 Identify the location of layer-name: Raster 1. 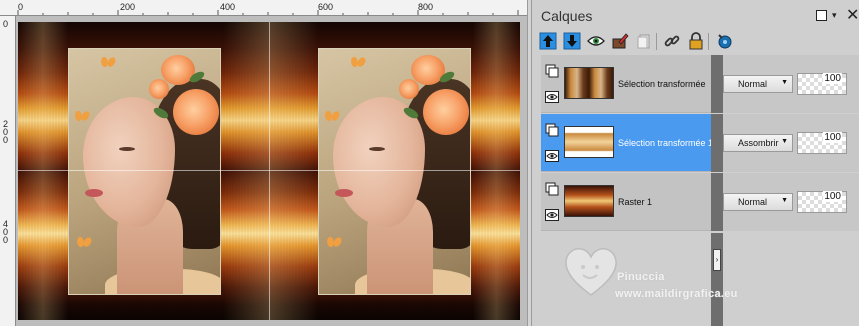
(635, 202).